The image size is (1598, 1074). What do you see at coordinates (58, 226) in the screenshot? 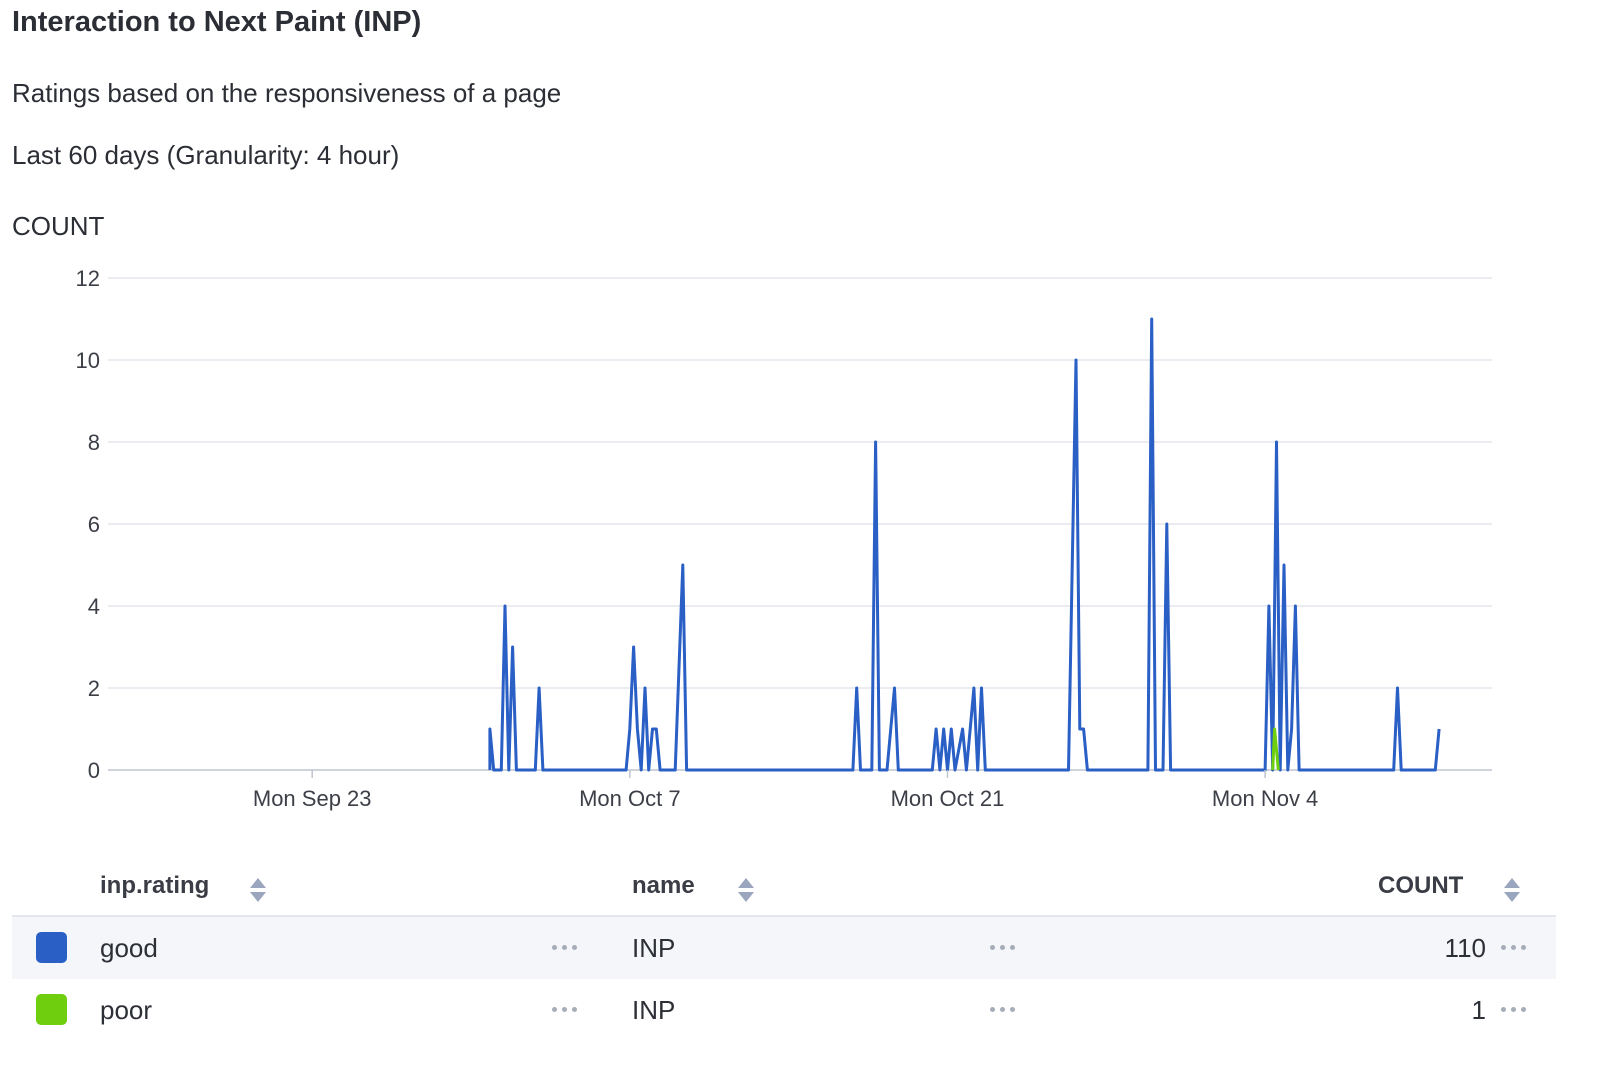
I see `y-axis-label: COUNT` at bounding box center [58, 226].